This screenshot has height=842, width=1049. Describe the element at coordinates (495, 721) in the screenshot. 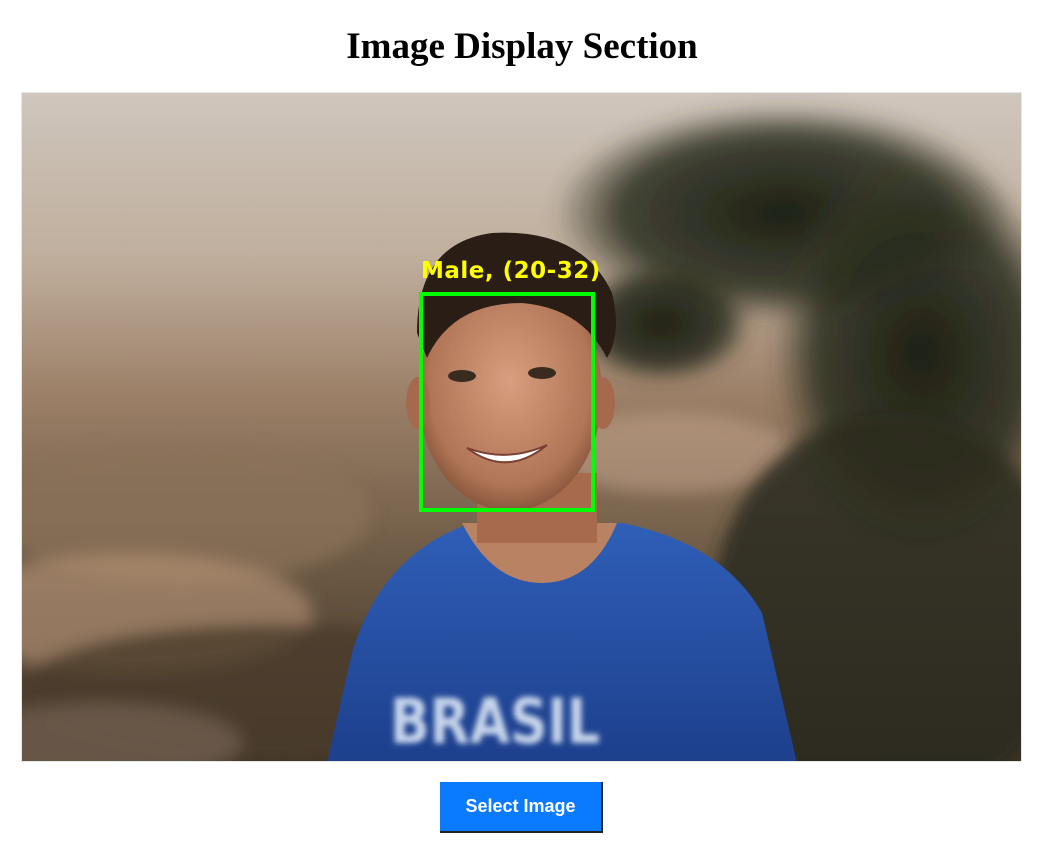

I see `shirt-print: BRASIL` at that location.